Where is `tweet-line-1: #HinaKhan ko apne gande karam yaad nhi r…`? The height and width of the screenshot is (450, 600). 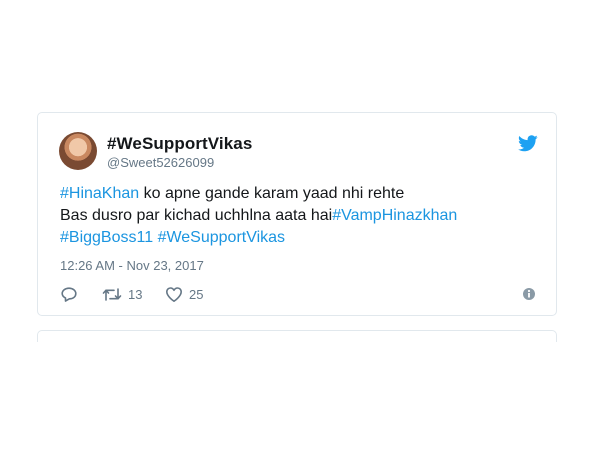 tweet-line-1: #HinaKhan ko apne gande karam yaad nhi r… is located at coordinates (300, 194).